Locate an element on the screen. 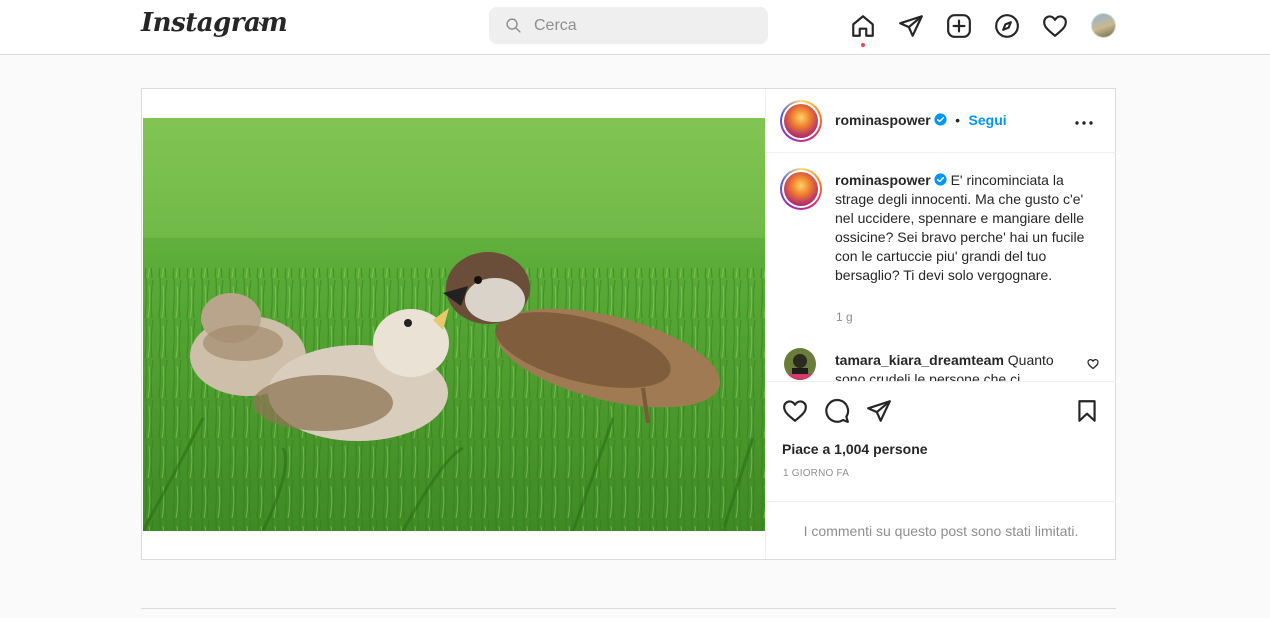 The image size is (1270, 618). post-date: 1 GIORNO FA is located at coordinates (816, 473).